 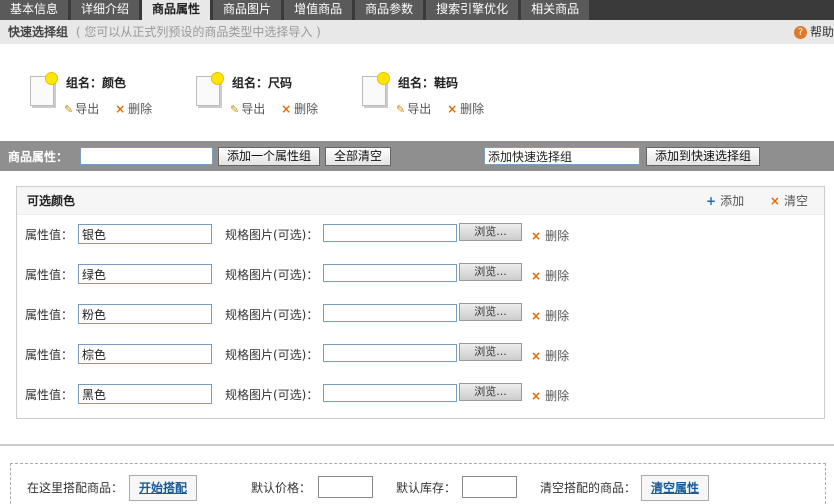 What do you see at coordinates (51, 201) in the screenshot?
I see `panel-title: 可选颜色` at bounding box center [51, 201].